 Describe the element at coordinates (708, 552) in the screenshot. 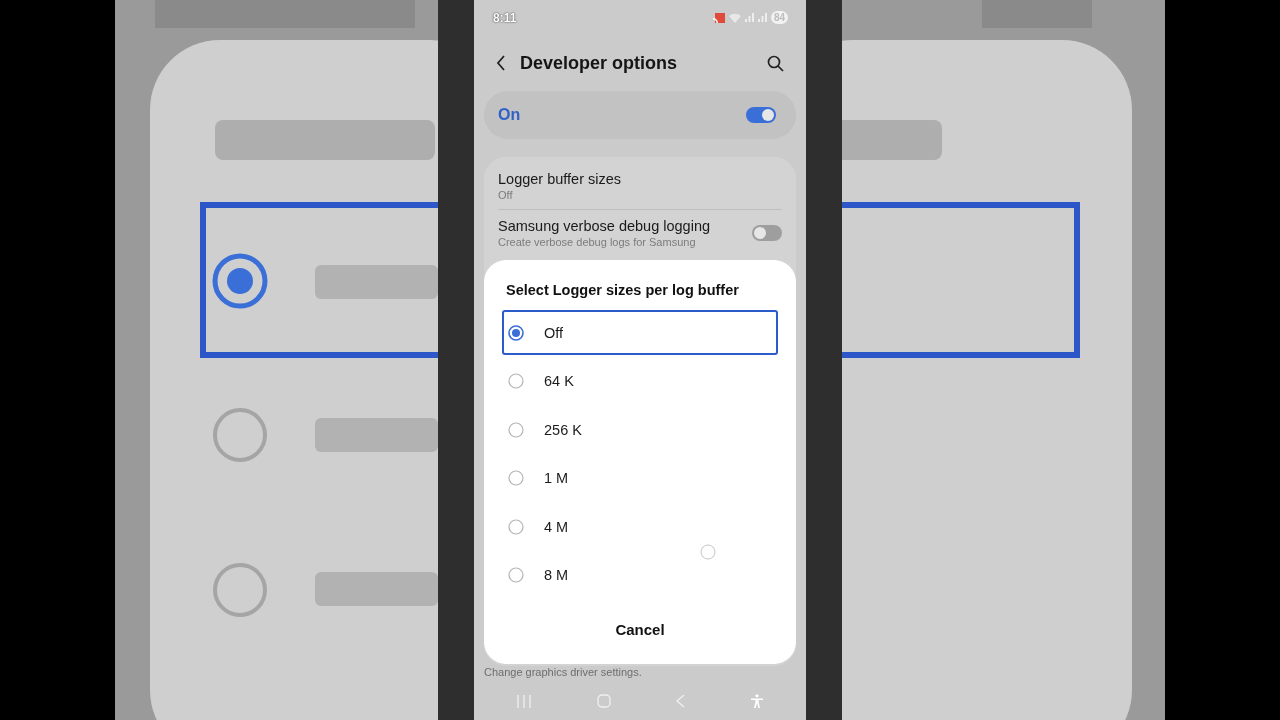

I see `touch-indicator-icon` at that location.